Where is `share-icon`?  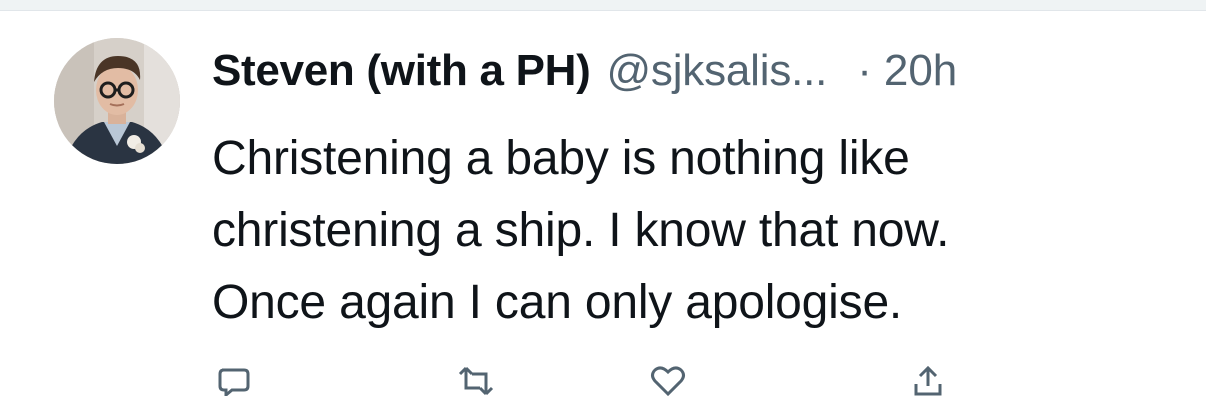
share-icon is located at coordinates (928, 381).